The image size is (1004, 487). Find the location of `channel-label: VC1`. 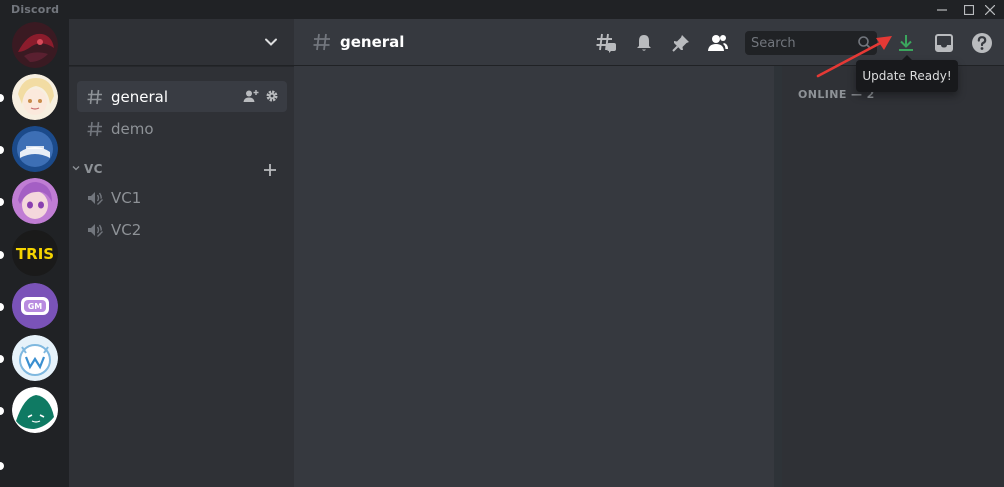

channel-label: VC1 is located at coordinates (126, 197).